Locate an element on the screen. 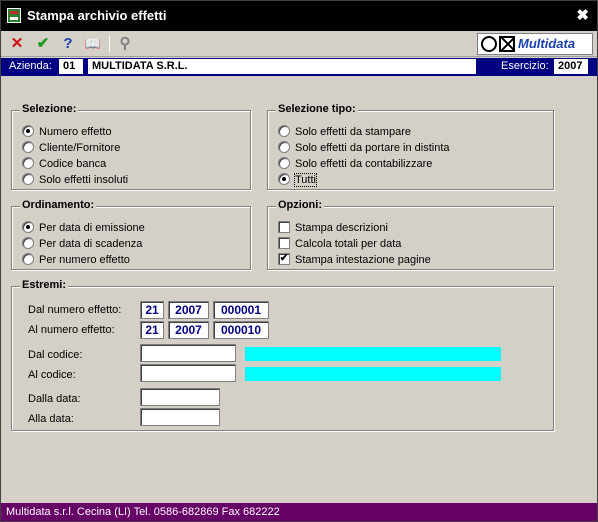 The image size is (598, 522). option-label: Codice banca is located at coordinates (73, 164).